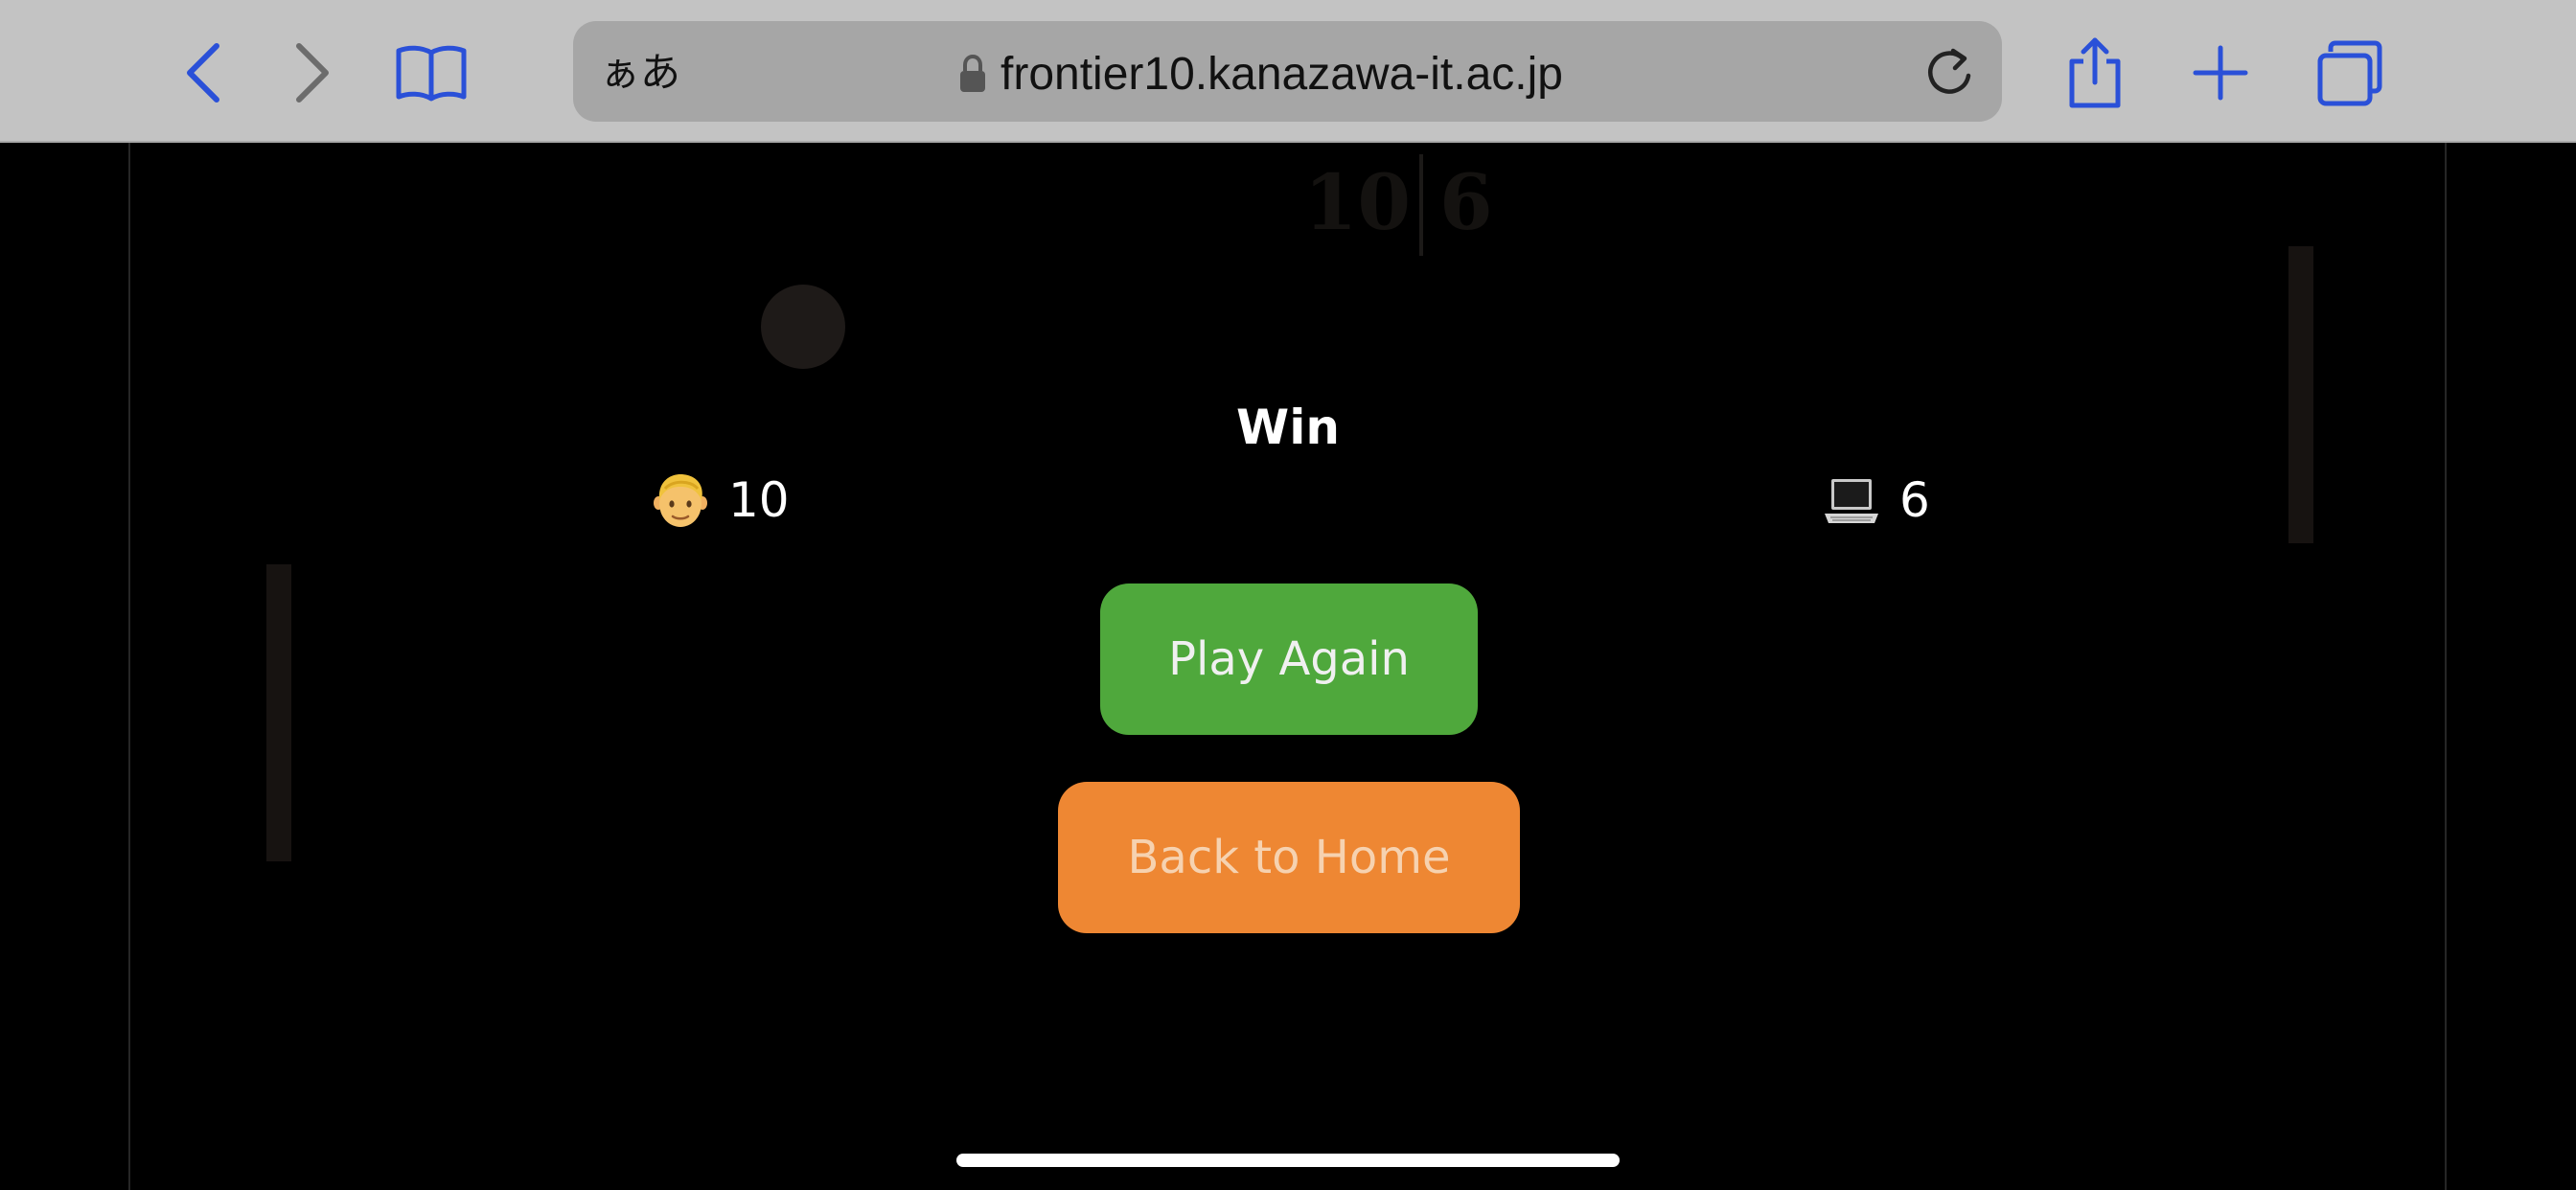 This screenshot has width=2576, height=1190. Describe the element at coordinates (721, 500) in the screenshot. I see `player-score: 10` at that location.